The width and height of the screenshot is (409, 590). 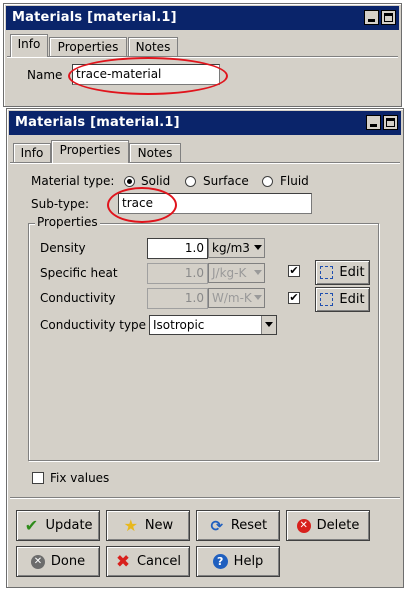 What do you see at coordinates (205, 498) in the screenshot?
I see `separator` at bounding box center [205, 498].